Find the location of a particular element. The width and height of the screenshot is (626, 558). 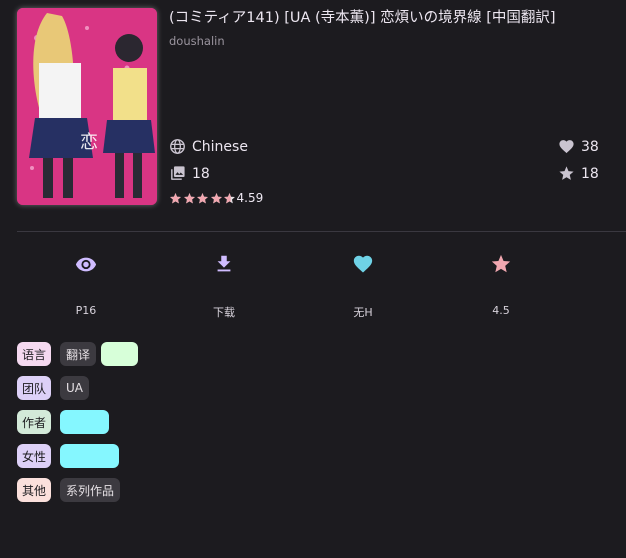

tag-chip: 翻译 is located at coordinates (78, 354).